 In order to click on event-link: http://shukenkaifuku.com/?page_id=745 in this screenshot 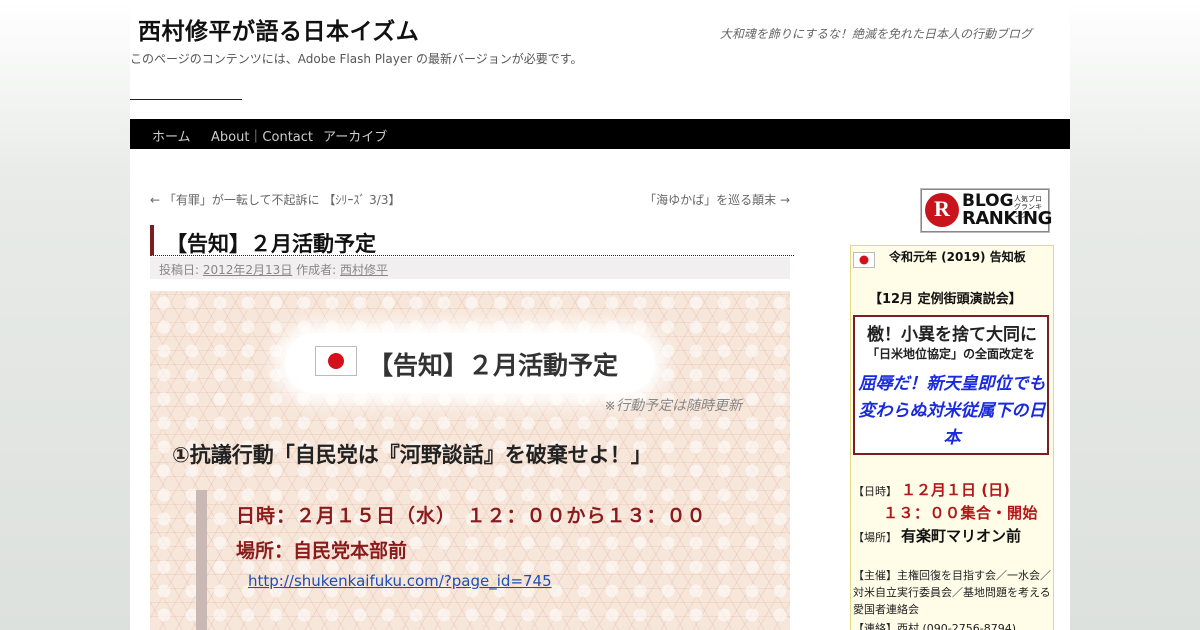, I will do `click(400, 581)`.